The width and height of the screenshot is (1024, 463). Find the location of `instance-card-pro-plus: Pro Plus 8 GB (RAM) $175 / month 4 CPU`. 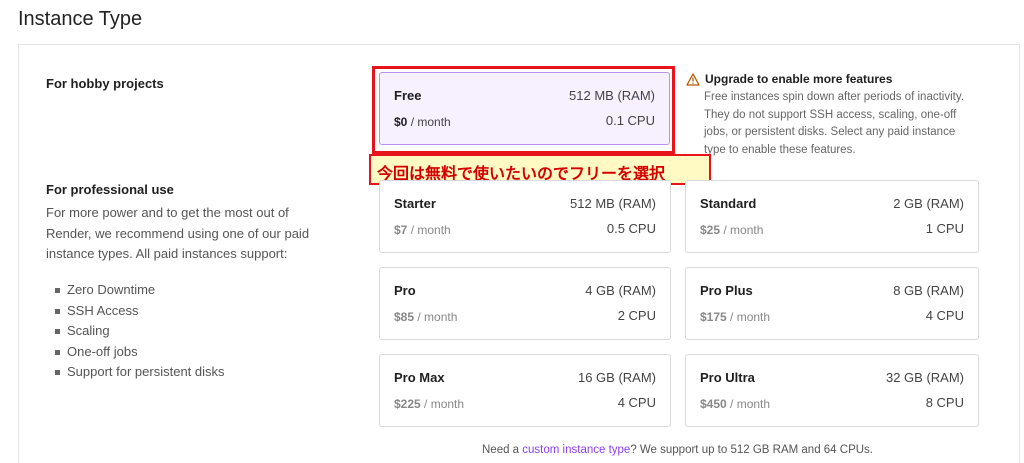

instance-card-pro-plus: Pro Plus 8 GB (RAM) $175 / month 4 CPU is located at coordinates (832, 303).